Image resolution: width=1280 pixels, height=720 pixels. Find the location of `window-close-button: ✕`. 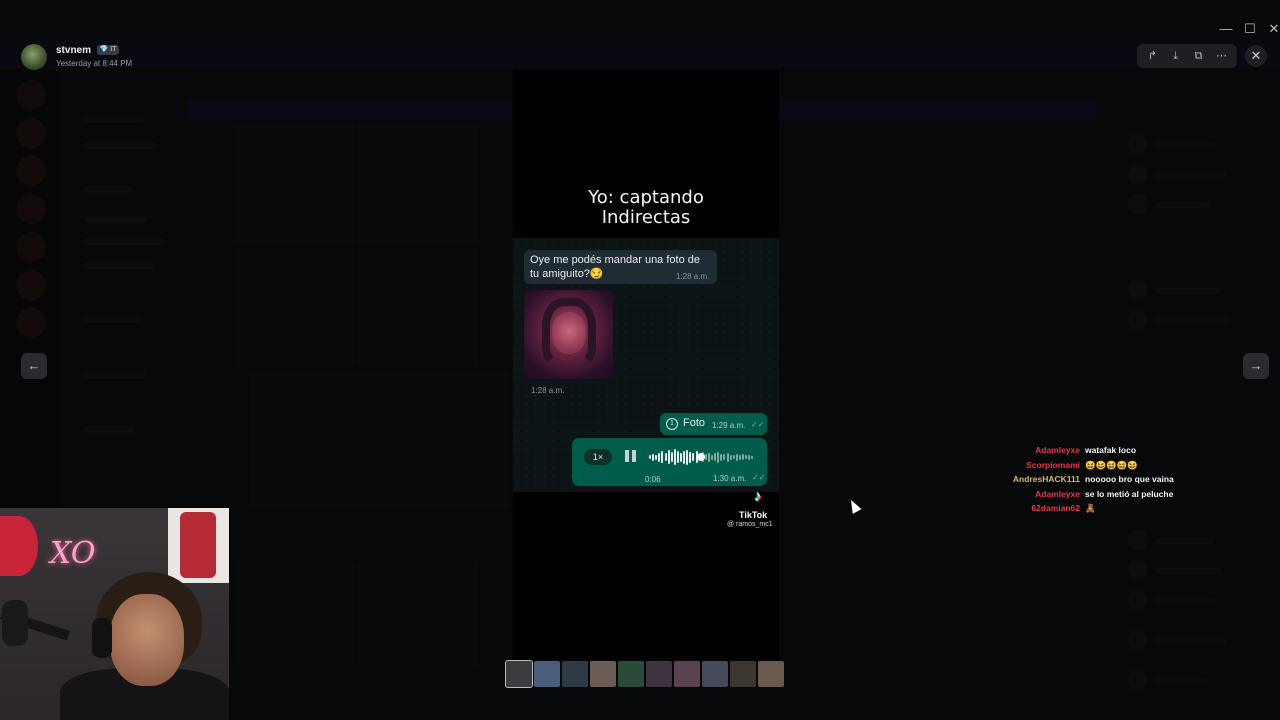

window-close-button: ✕ is located at coordinates (1272, 29).